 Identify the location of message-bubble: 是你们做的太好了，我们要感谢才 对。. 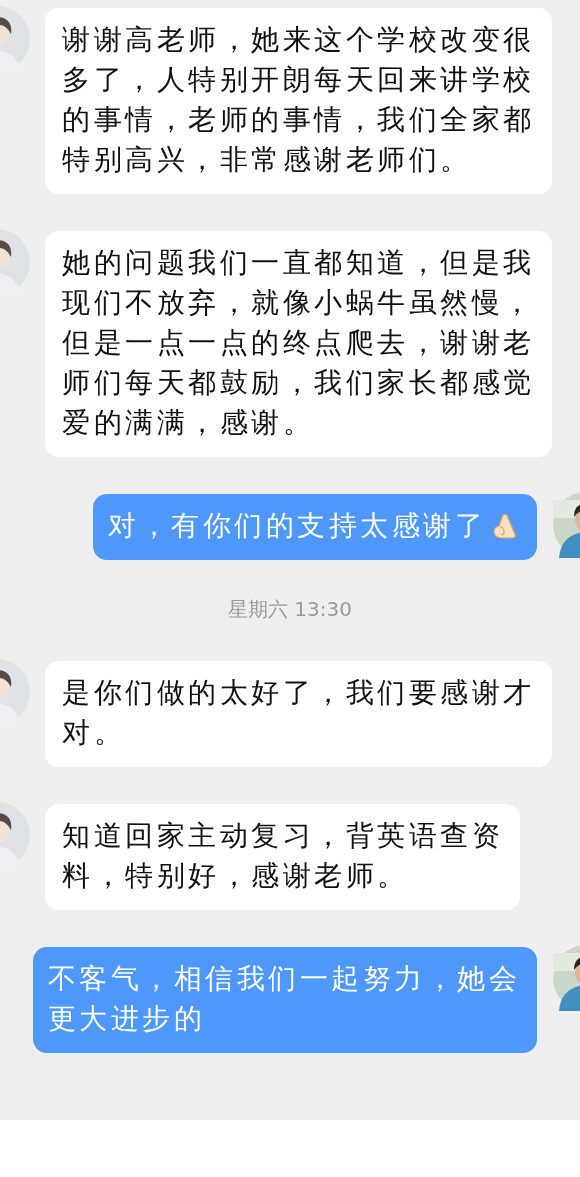
(298, 714).